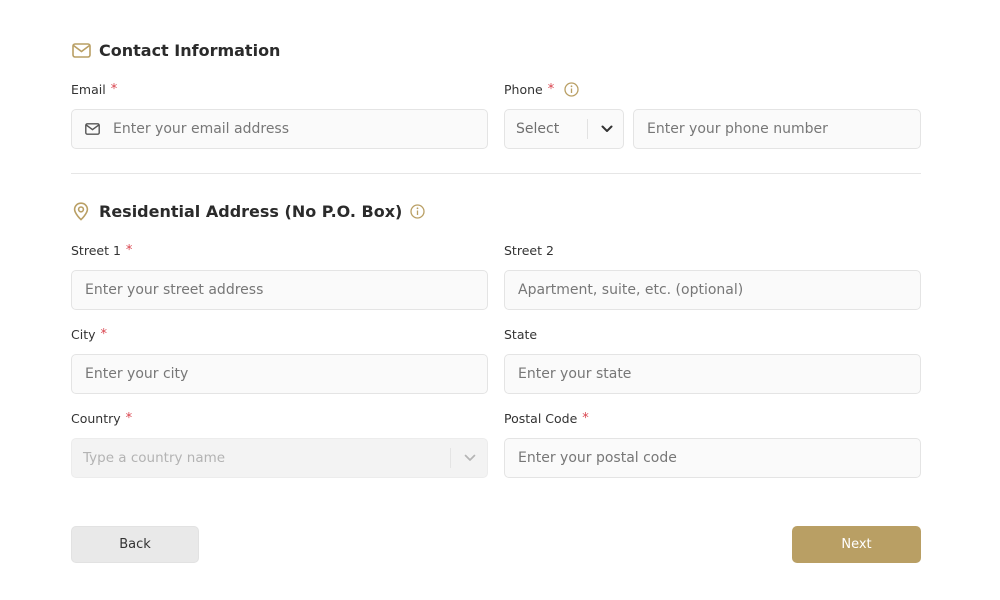 This screenshot has width=1000, height=600. I want to click on country-placeholder: Type a country name, so click(154, 458).